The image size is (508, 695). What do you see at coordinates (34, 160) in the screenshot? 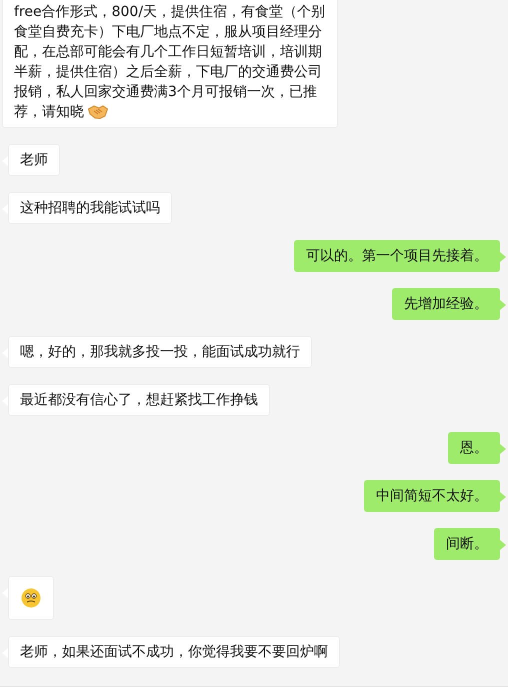
I see `message-bubble: 老师` at bounding box center [34, 160].